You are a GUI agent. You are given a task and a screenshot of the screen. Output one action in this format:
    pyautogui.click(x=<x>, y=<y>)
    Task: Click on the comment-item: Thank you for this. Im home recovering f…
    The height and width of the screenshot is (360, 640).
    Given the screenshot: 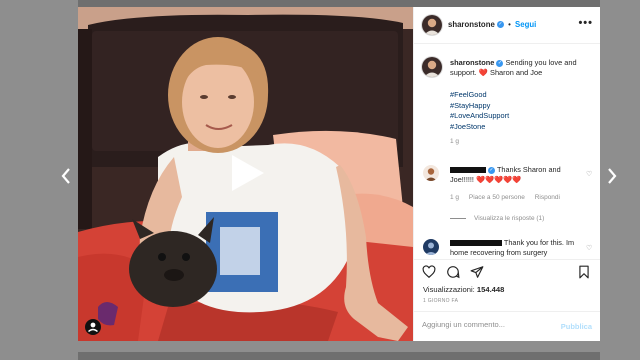 What is the action you would take?
    pyautogui.click(x=517, y=248)
    